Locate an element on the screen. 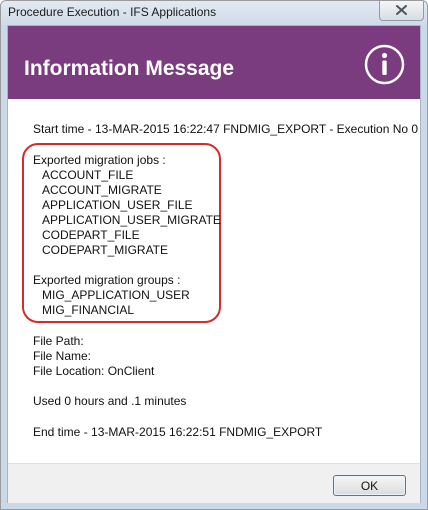 Image resolution: width=428 pixels, height=510 pixels. jobs-heading: Exported migration jobs : is located at coordinates (99, 160).